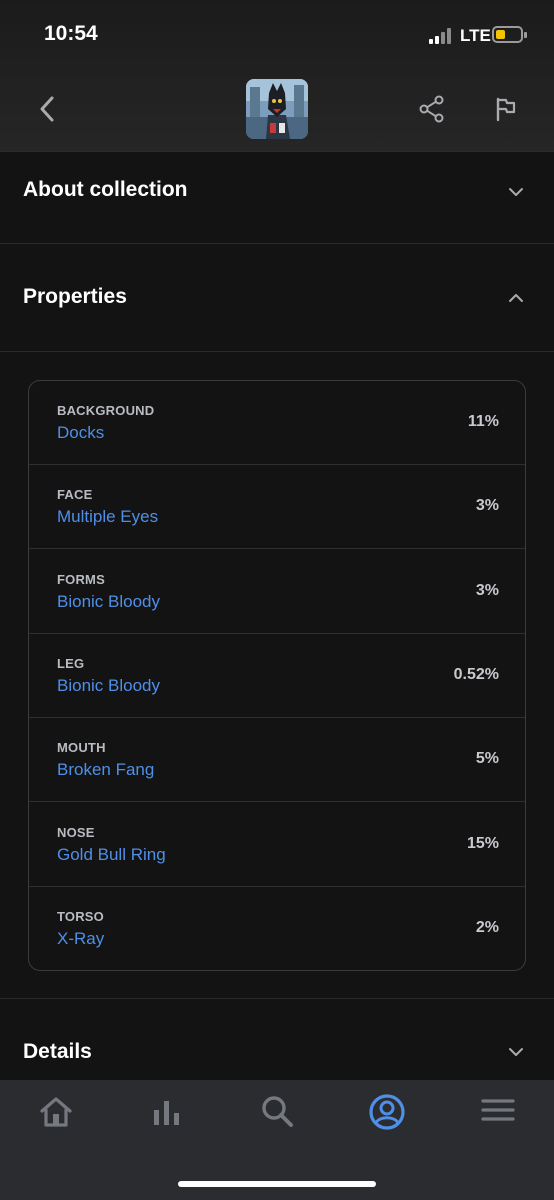 This screenshot has width=554, height=1200. I want to click on property-type: TORSO, so click(80, 916).